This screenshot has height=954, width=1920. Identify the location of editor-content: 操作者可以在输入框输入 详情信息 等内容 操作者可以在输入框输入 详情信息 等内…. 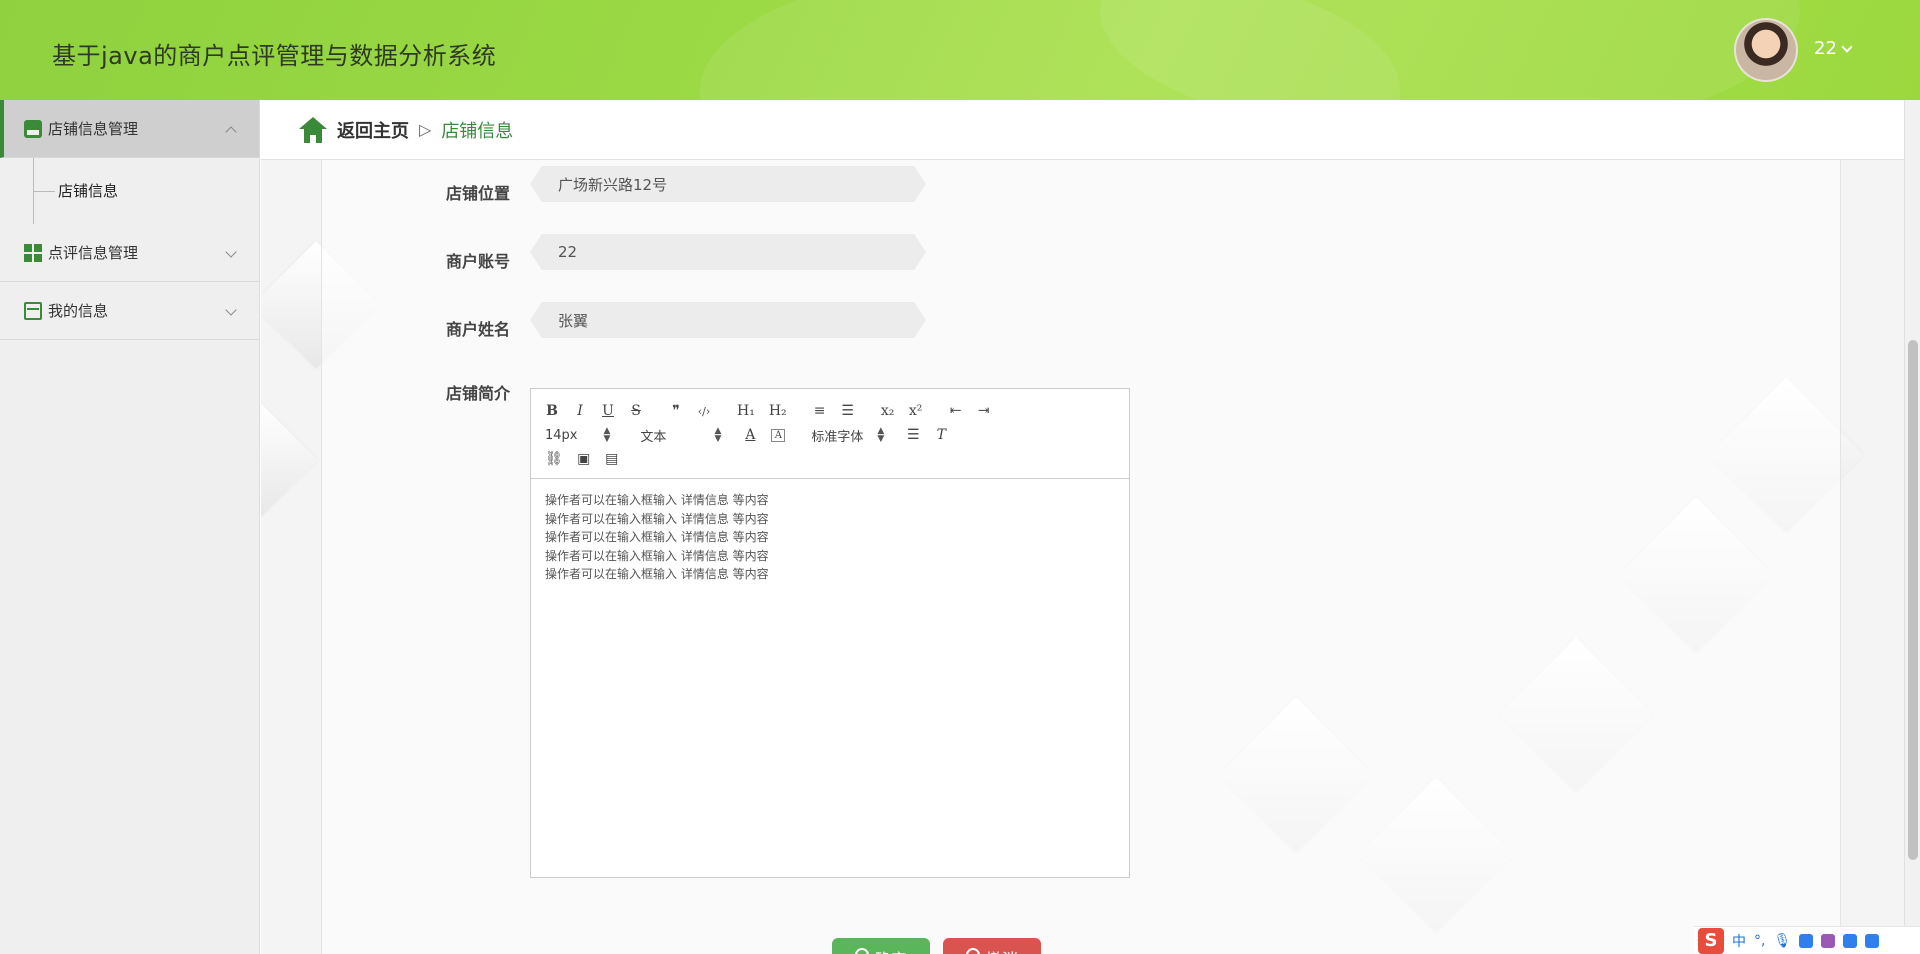
(830, 537).